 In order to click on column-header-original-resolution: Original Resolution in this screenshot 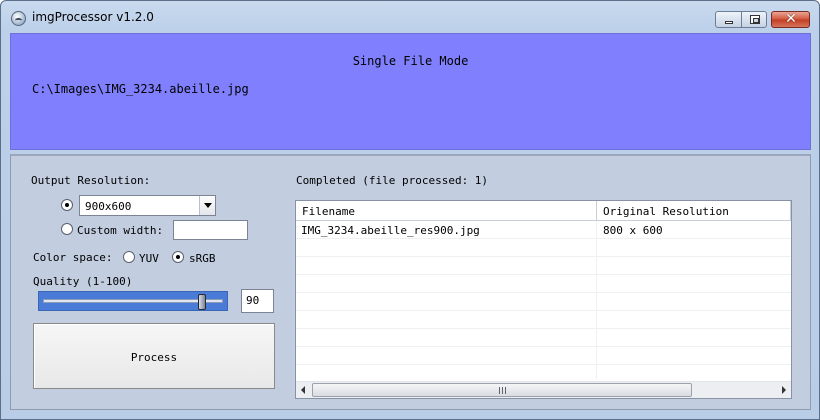, I will do `click(694, 210)`.